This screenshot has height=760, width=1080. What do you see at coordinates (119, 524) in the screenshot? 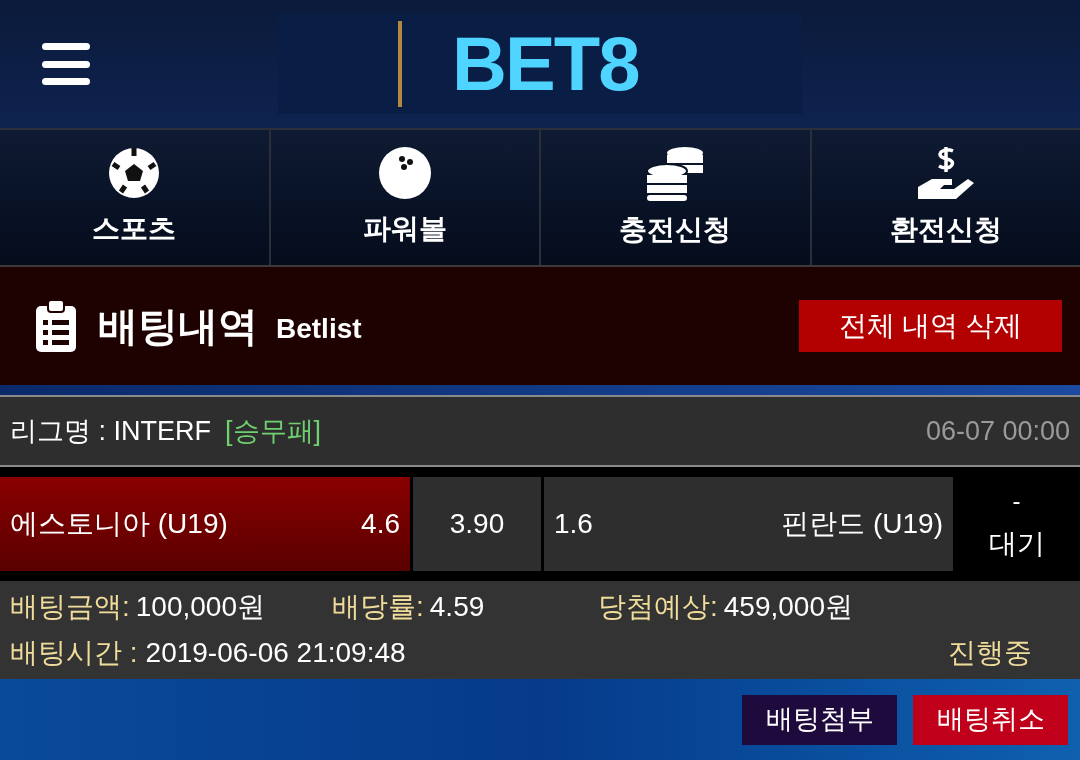
I see `home-team: 에스토니아 (U19)` at bounding box center [119, 524].